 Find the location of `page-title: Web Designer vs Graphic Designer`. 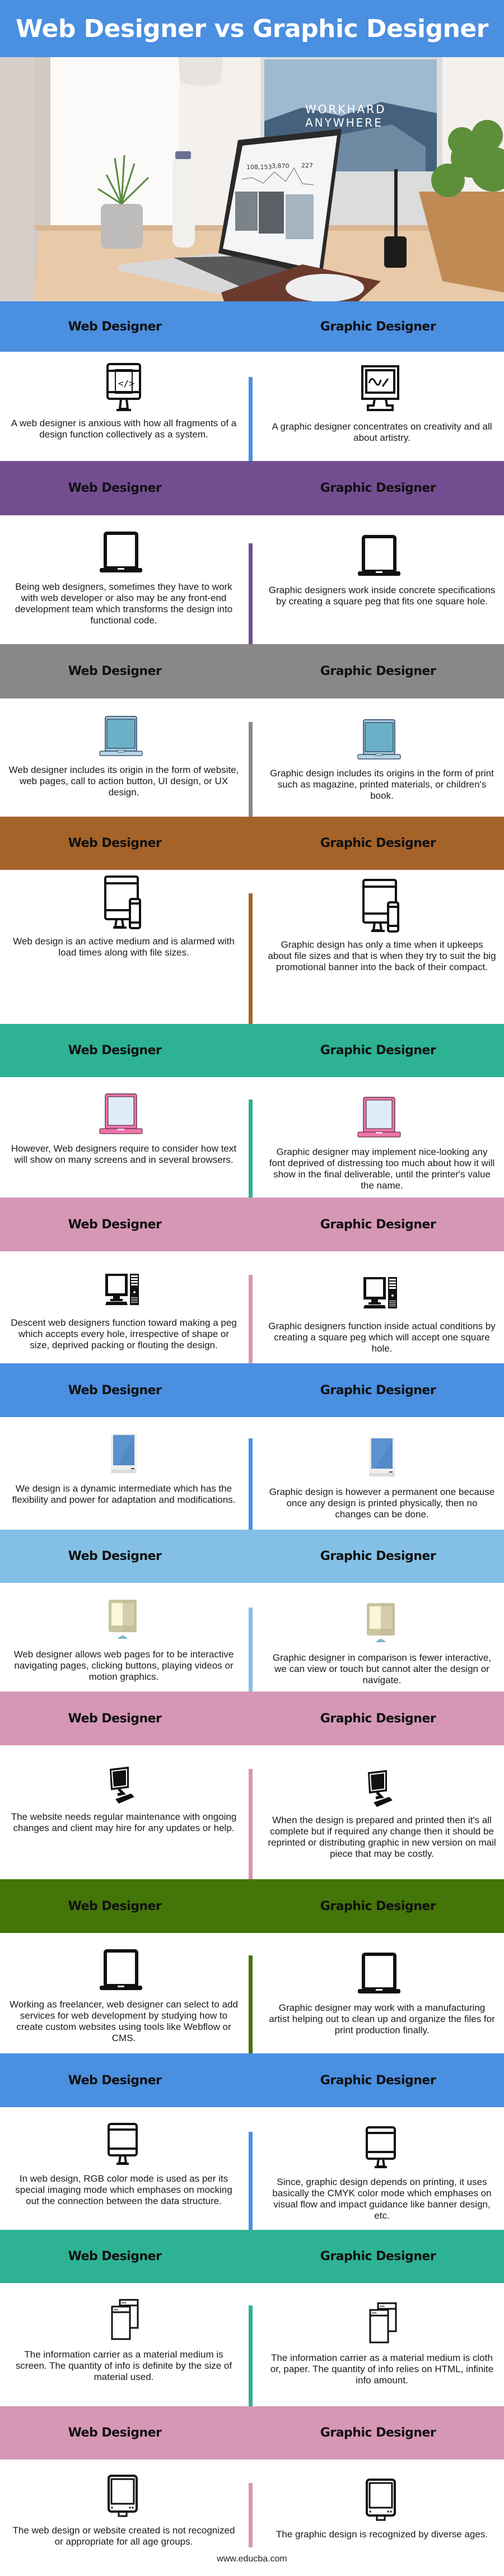

page-title: Web Designer vs Graphic Designer is located at coordinates (252, 28).